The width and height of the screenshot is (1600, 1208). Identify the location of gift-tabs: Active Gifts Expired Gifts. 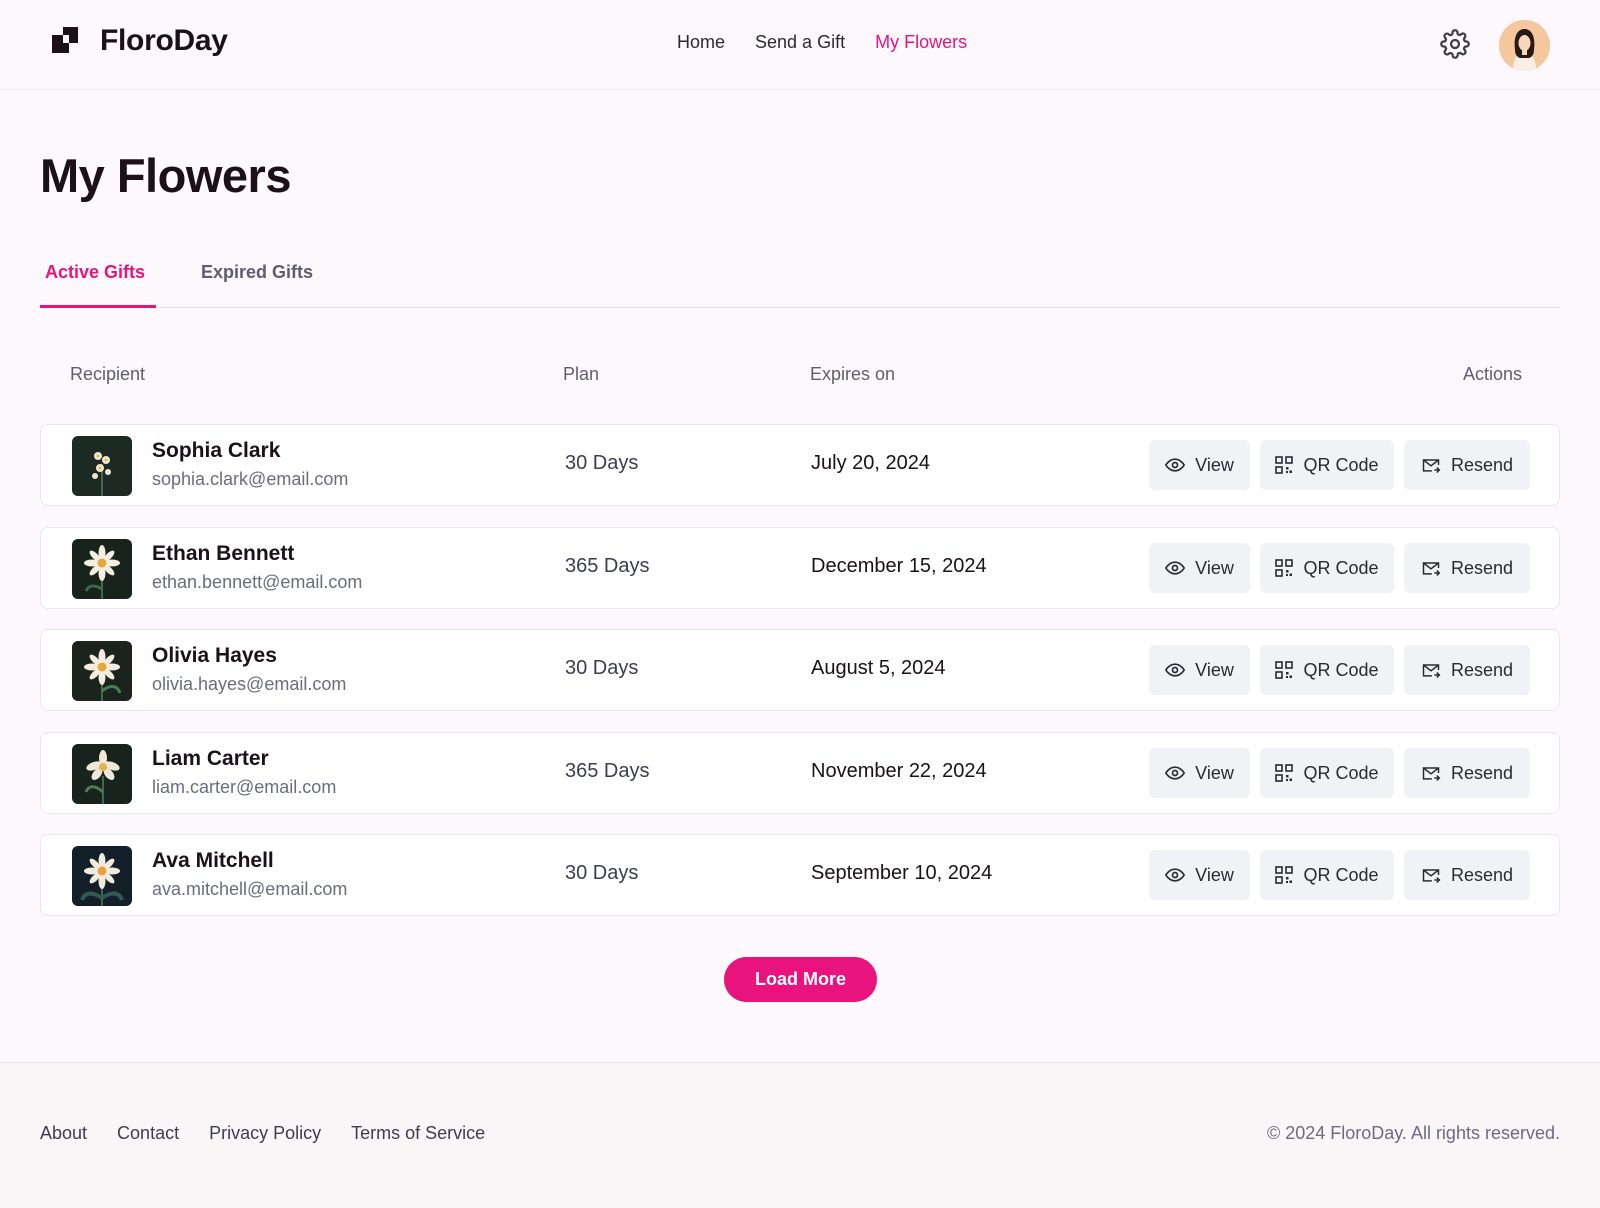
(800, 279).